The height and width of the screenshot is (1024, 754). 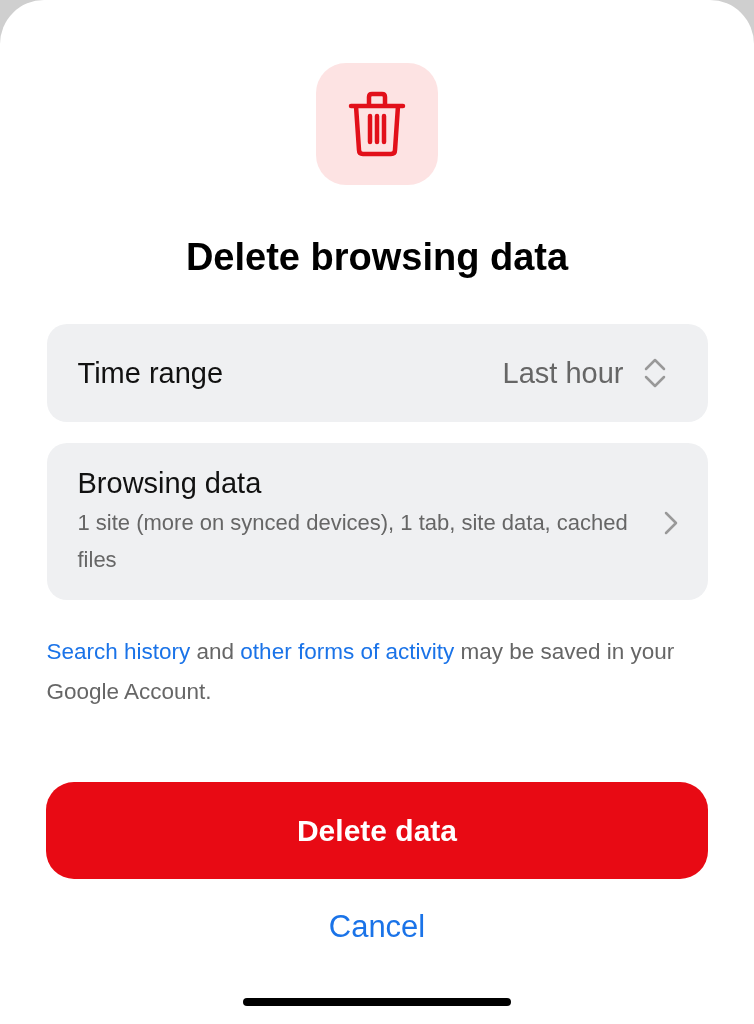 What do you see at coordinates (347, 651) in the screenshot?
I see `note-link: other forms of activity` at bounding box center [347, 651].